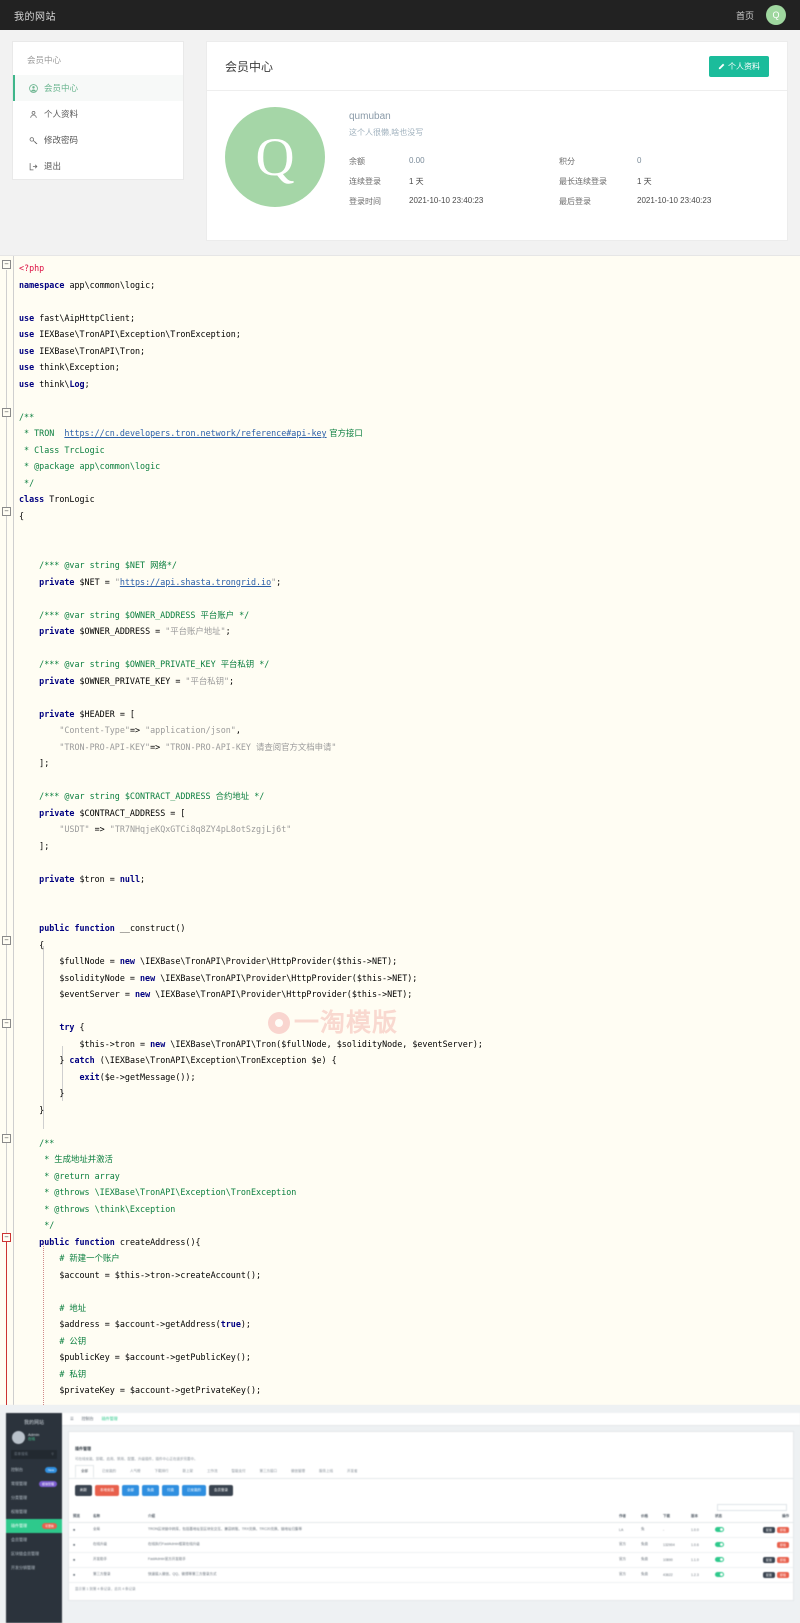 This screenshot has width=800, height=1623. I want to click on admin-menu-label: 权限管理, so click(19, 1511).